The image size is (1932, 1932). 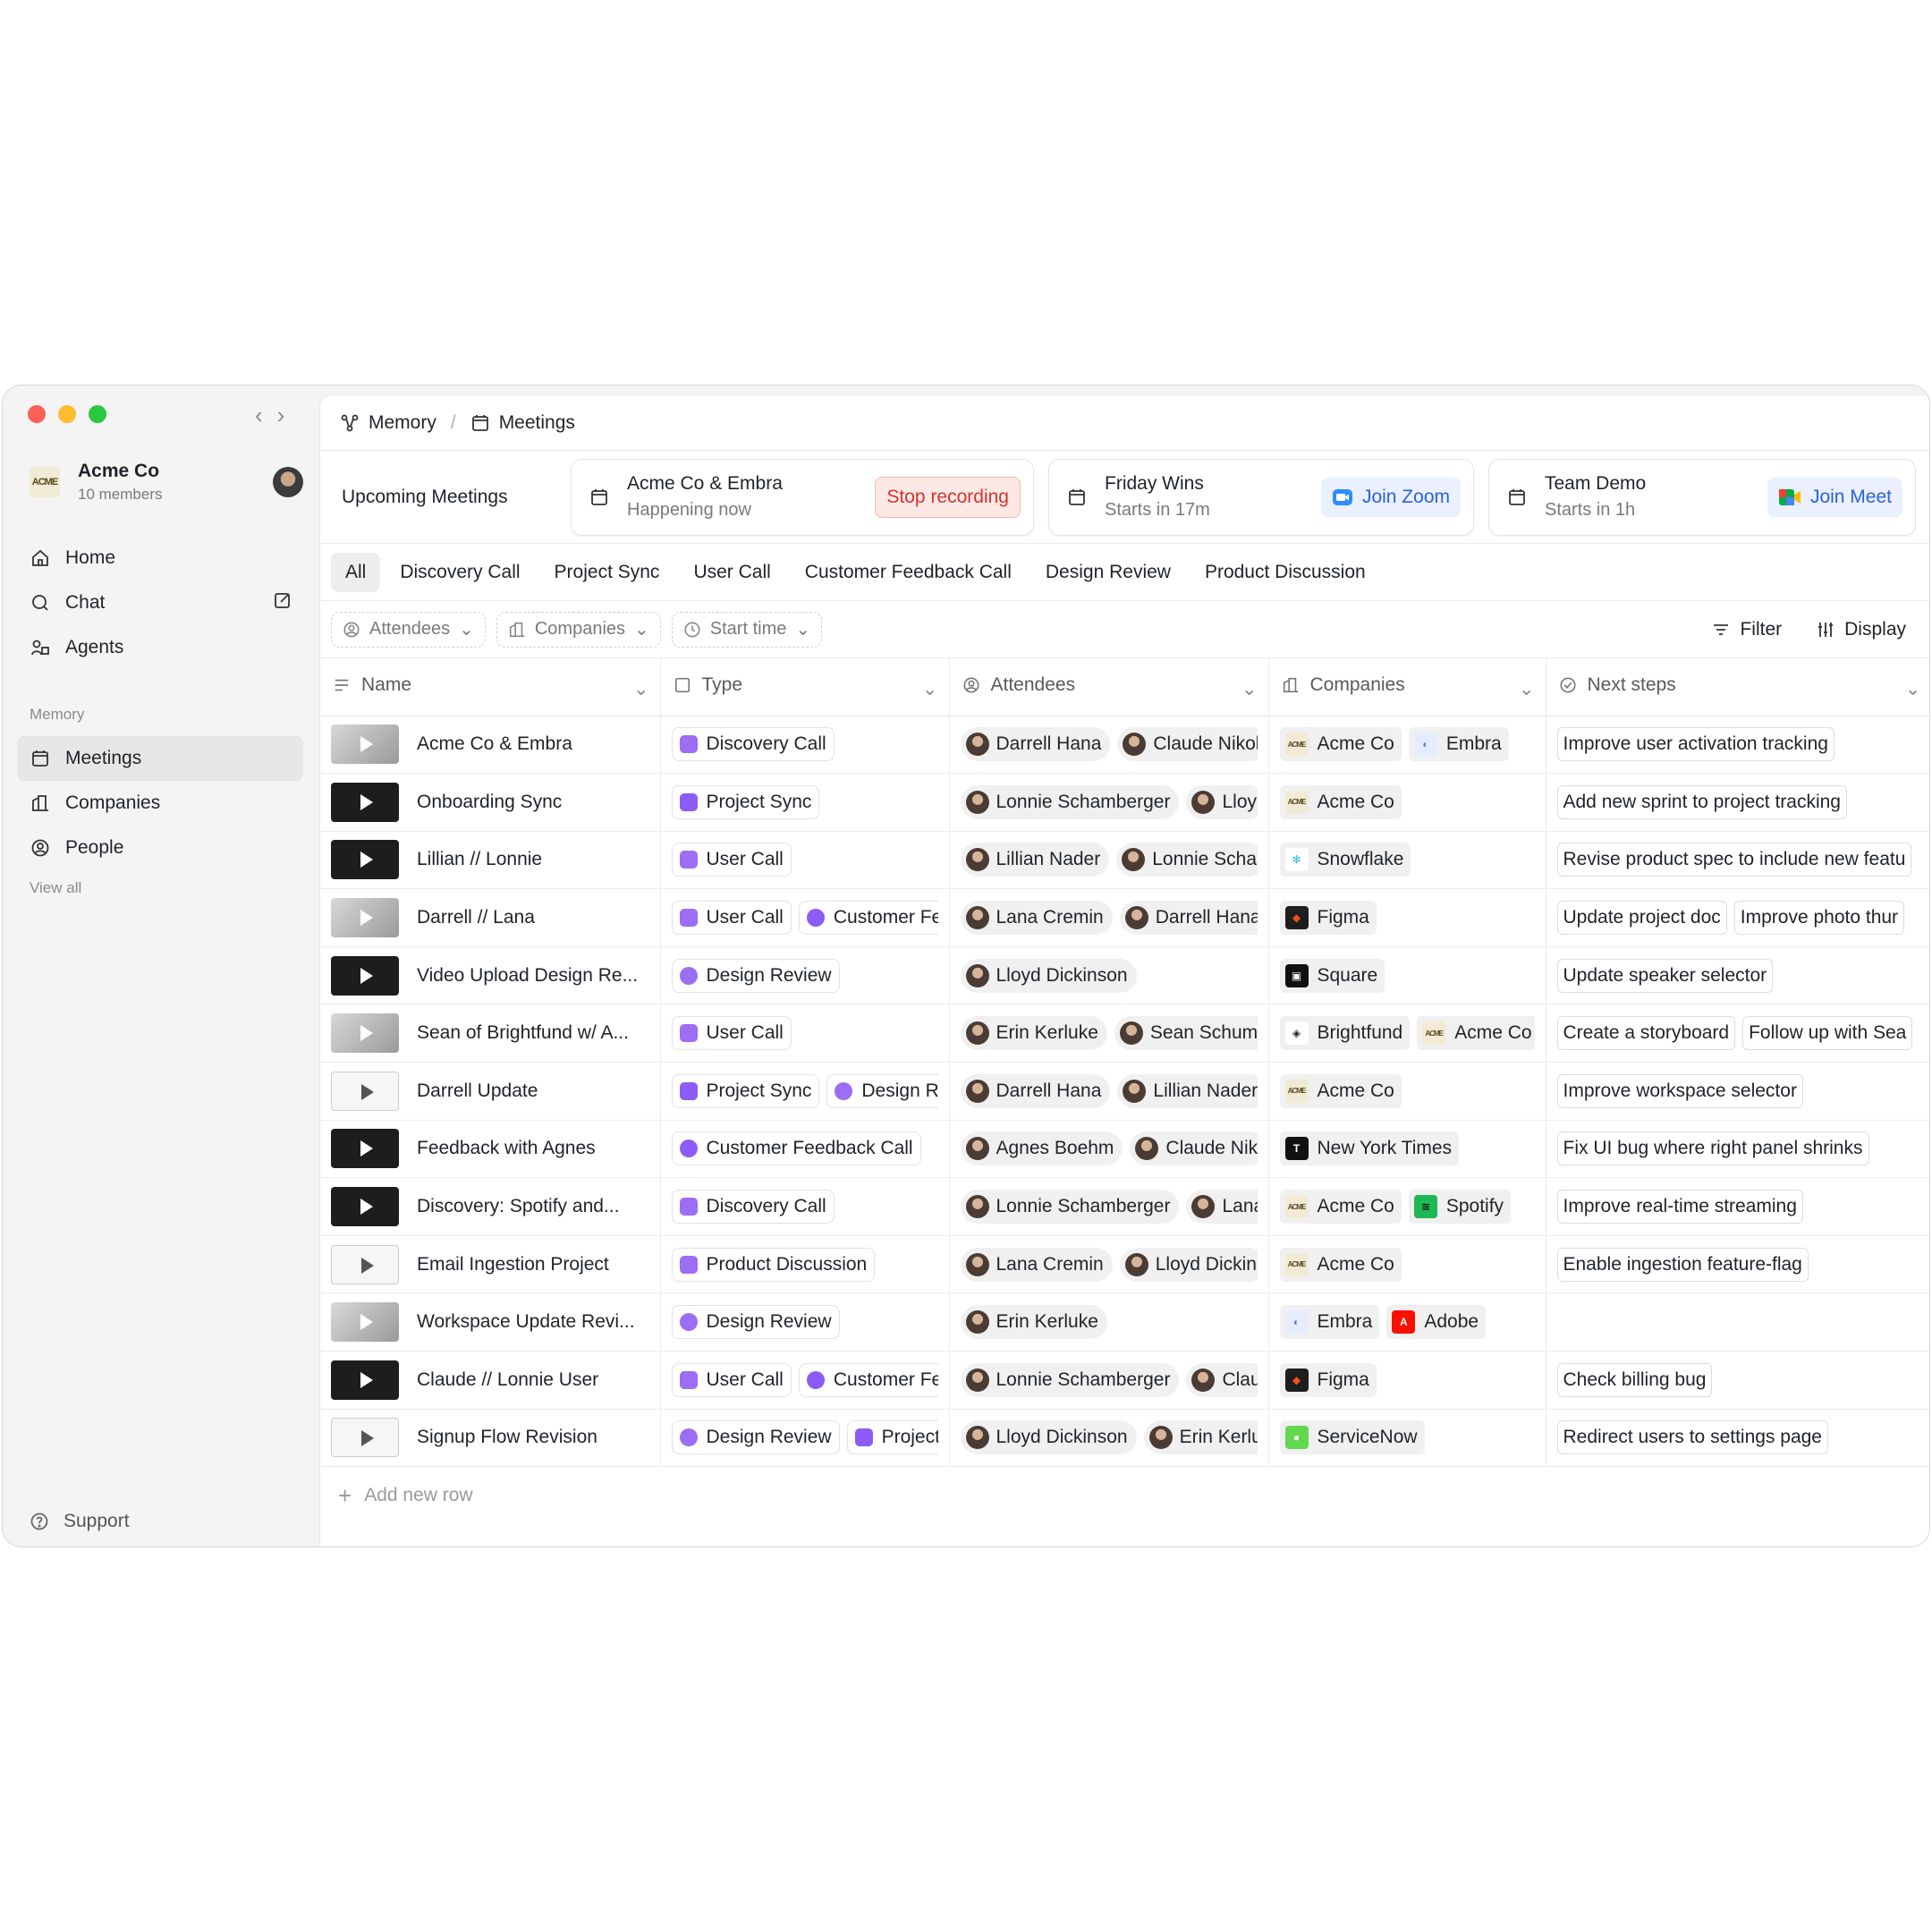 I want to click on company-chip: A Adobe, so click(x=1436, y=1322).